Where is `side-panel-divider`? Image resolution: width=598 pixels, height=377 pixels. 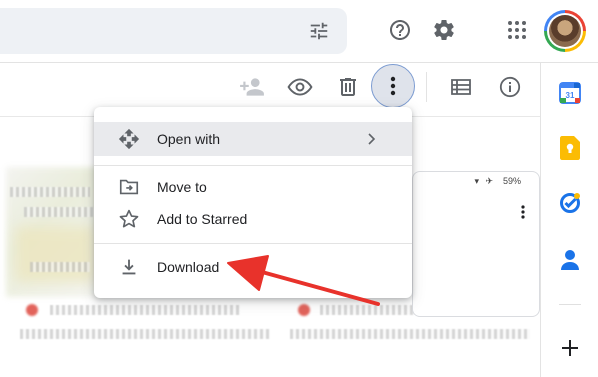 side-panel-divider is located at coordinates (570, 304).